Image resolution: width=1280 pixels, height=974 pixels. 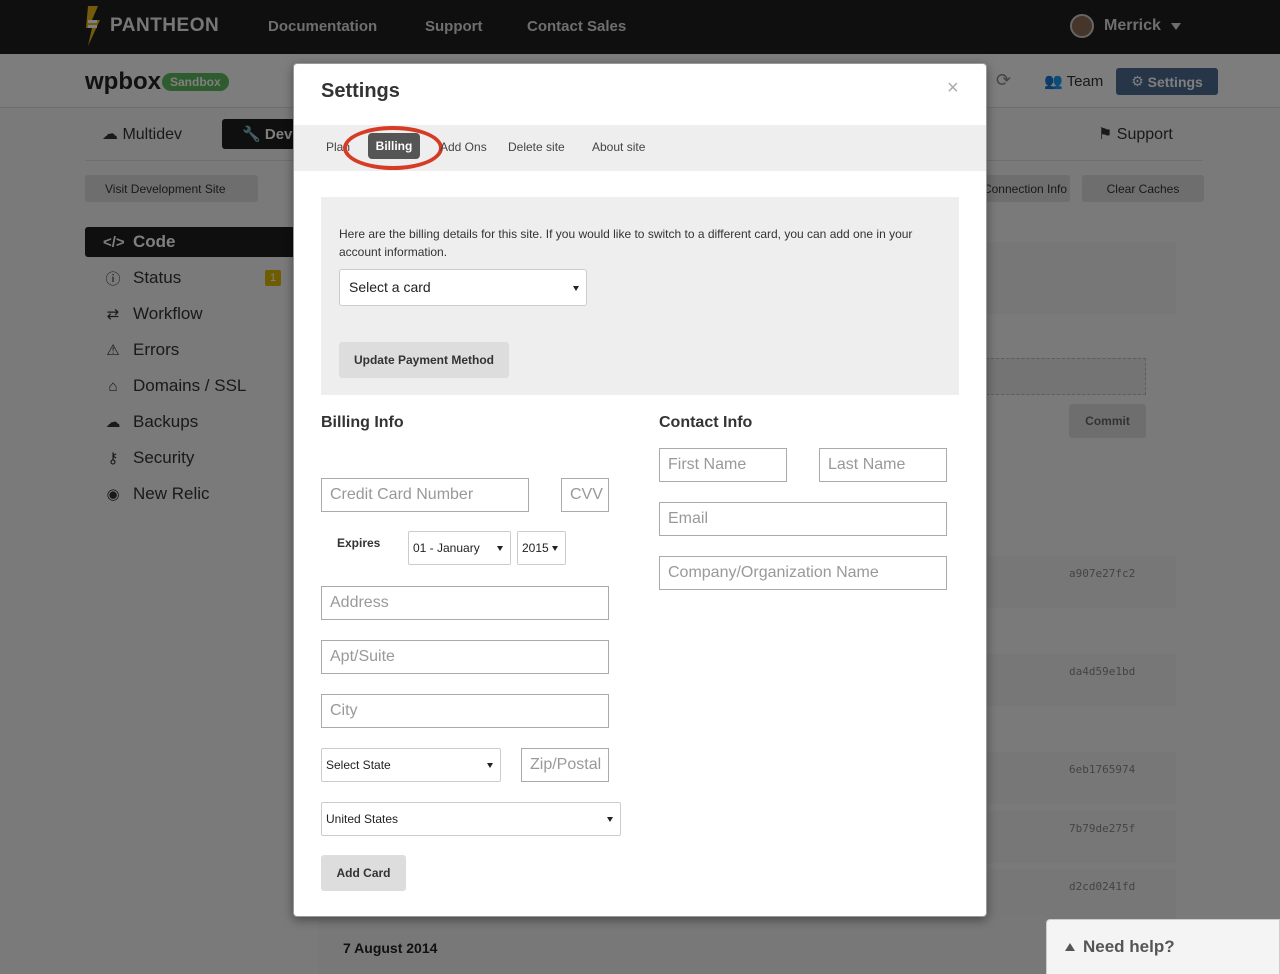 What do you see at coordinates (424, 360) in the screenshot?
I see `update-payment-button: Update Payment Method` at bounding box center [424, 360].